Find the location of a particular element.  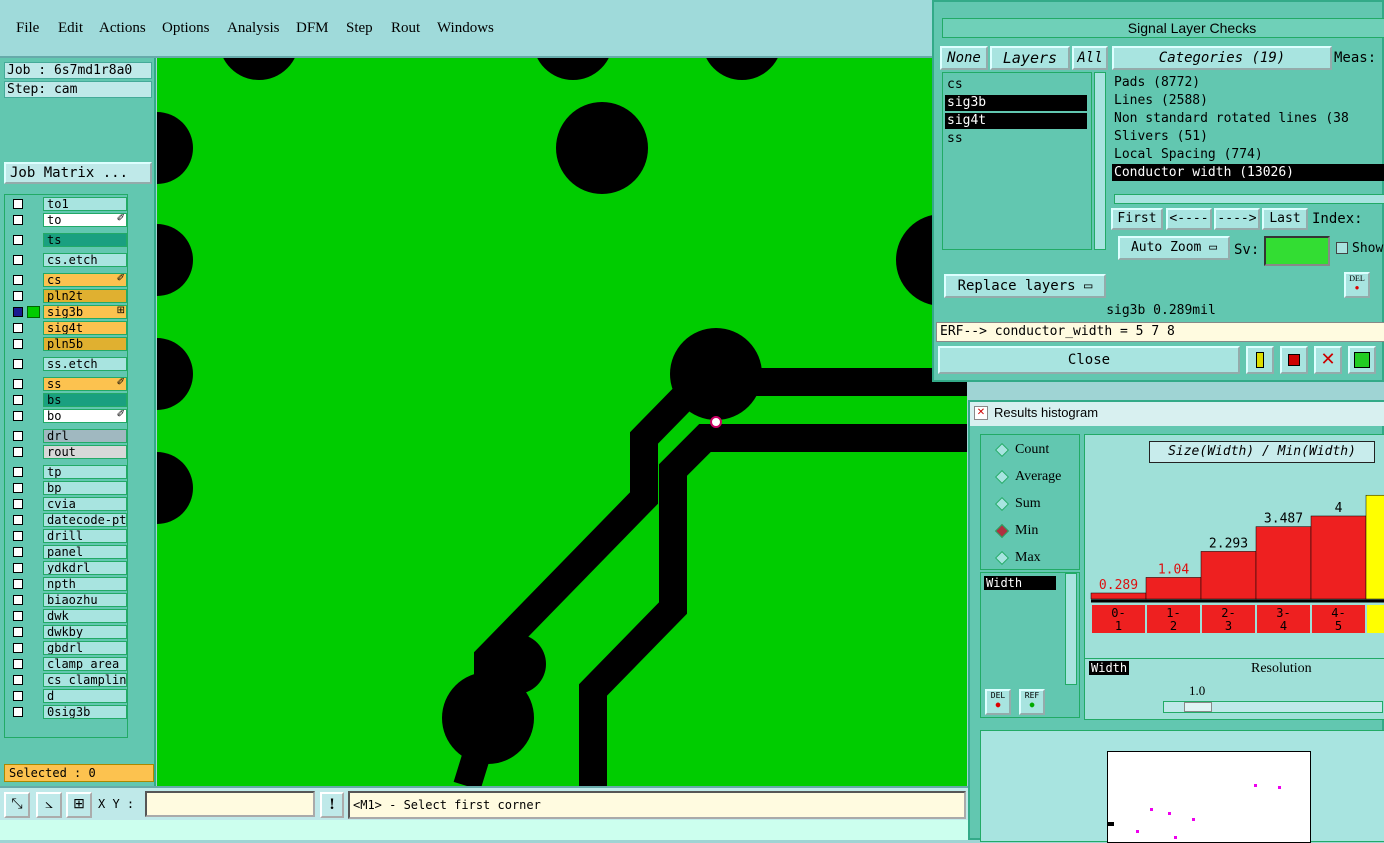

snap-grid-icon: ⊞ is located at coordinates (79, 805).